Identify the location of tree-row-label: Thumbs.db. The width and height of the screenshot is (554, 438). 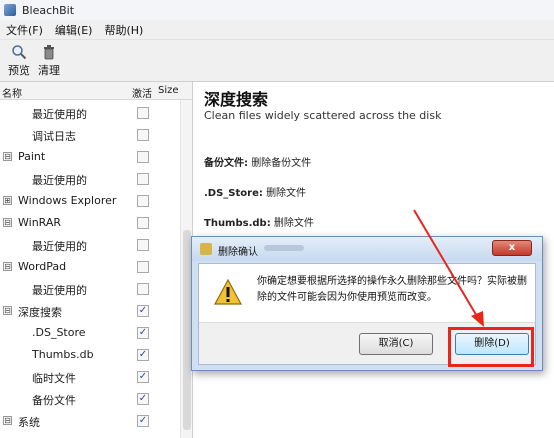
(63, 354).